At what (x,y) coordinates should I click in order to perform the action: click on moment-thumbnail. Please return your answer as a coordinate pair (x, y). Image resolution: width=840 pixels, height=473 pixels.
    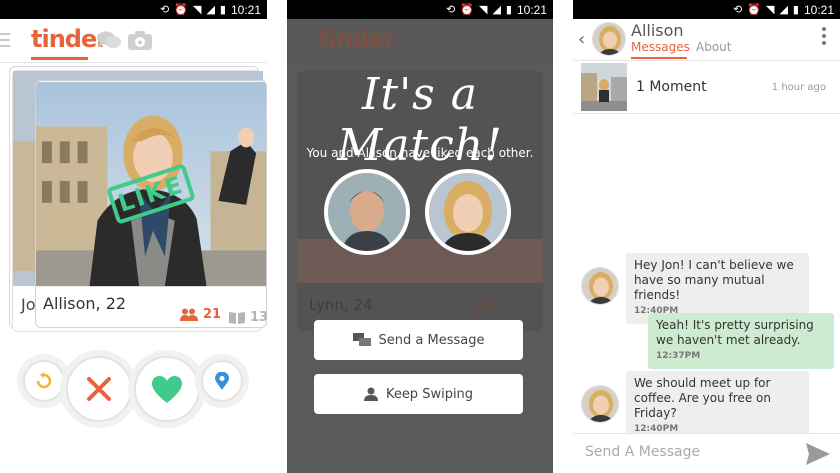
    Looking at the image, I should click on (604, 87).